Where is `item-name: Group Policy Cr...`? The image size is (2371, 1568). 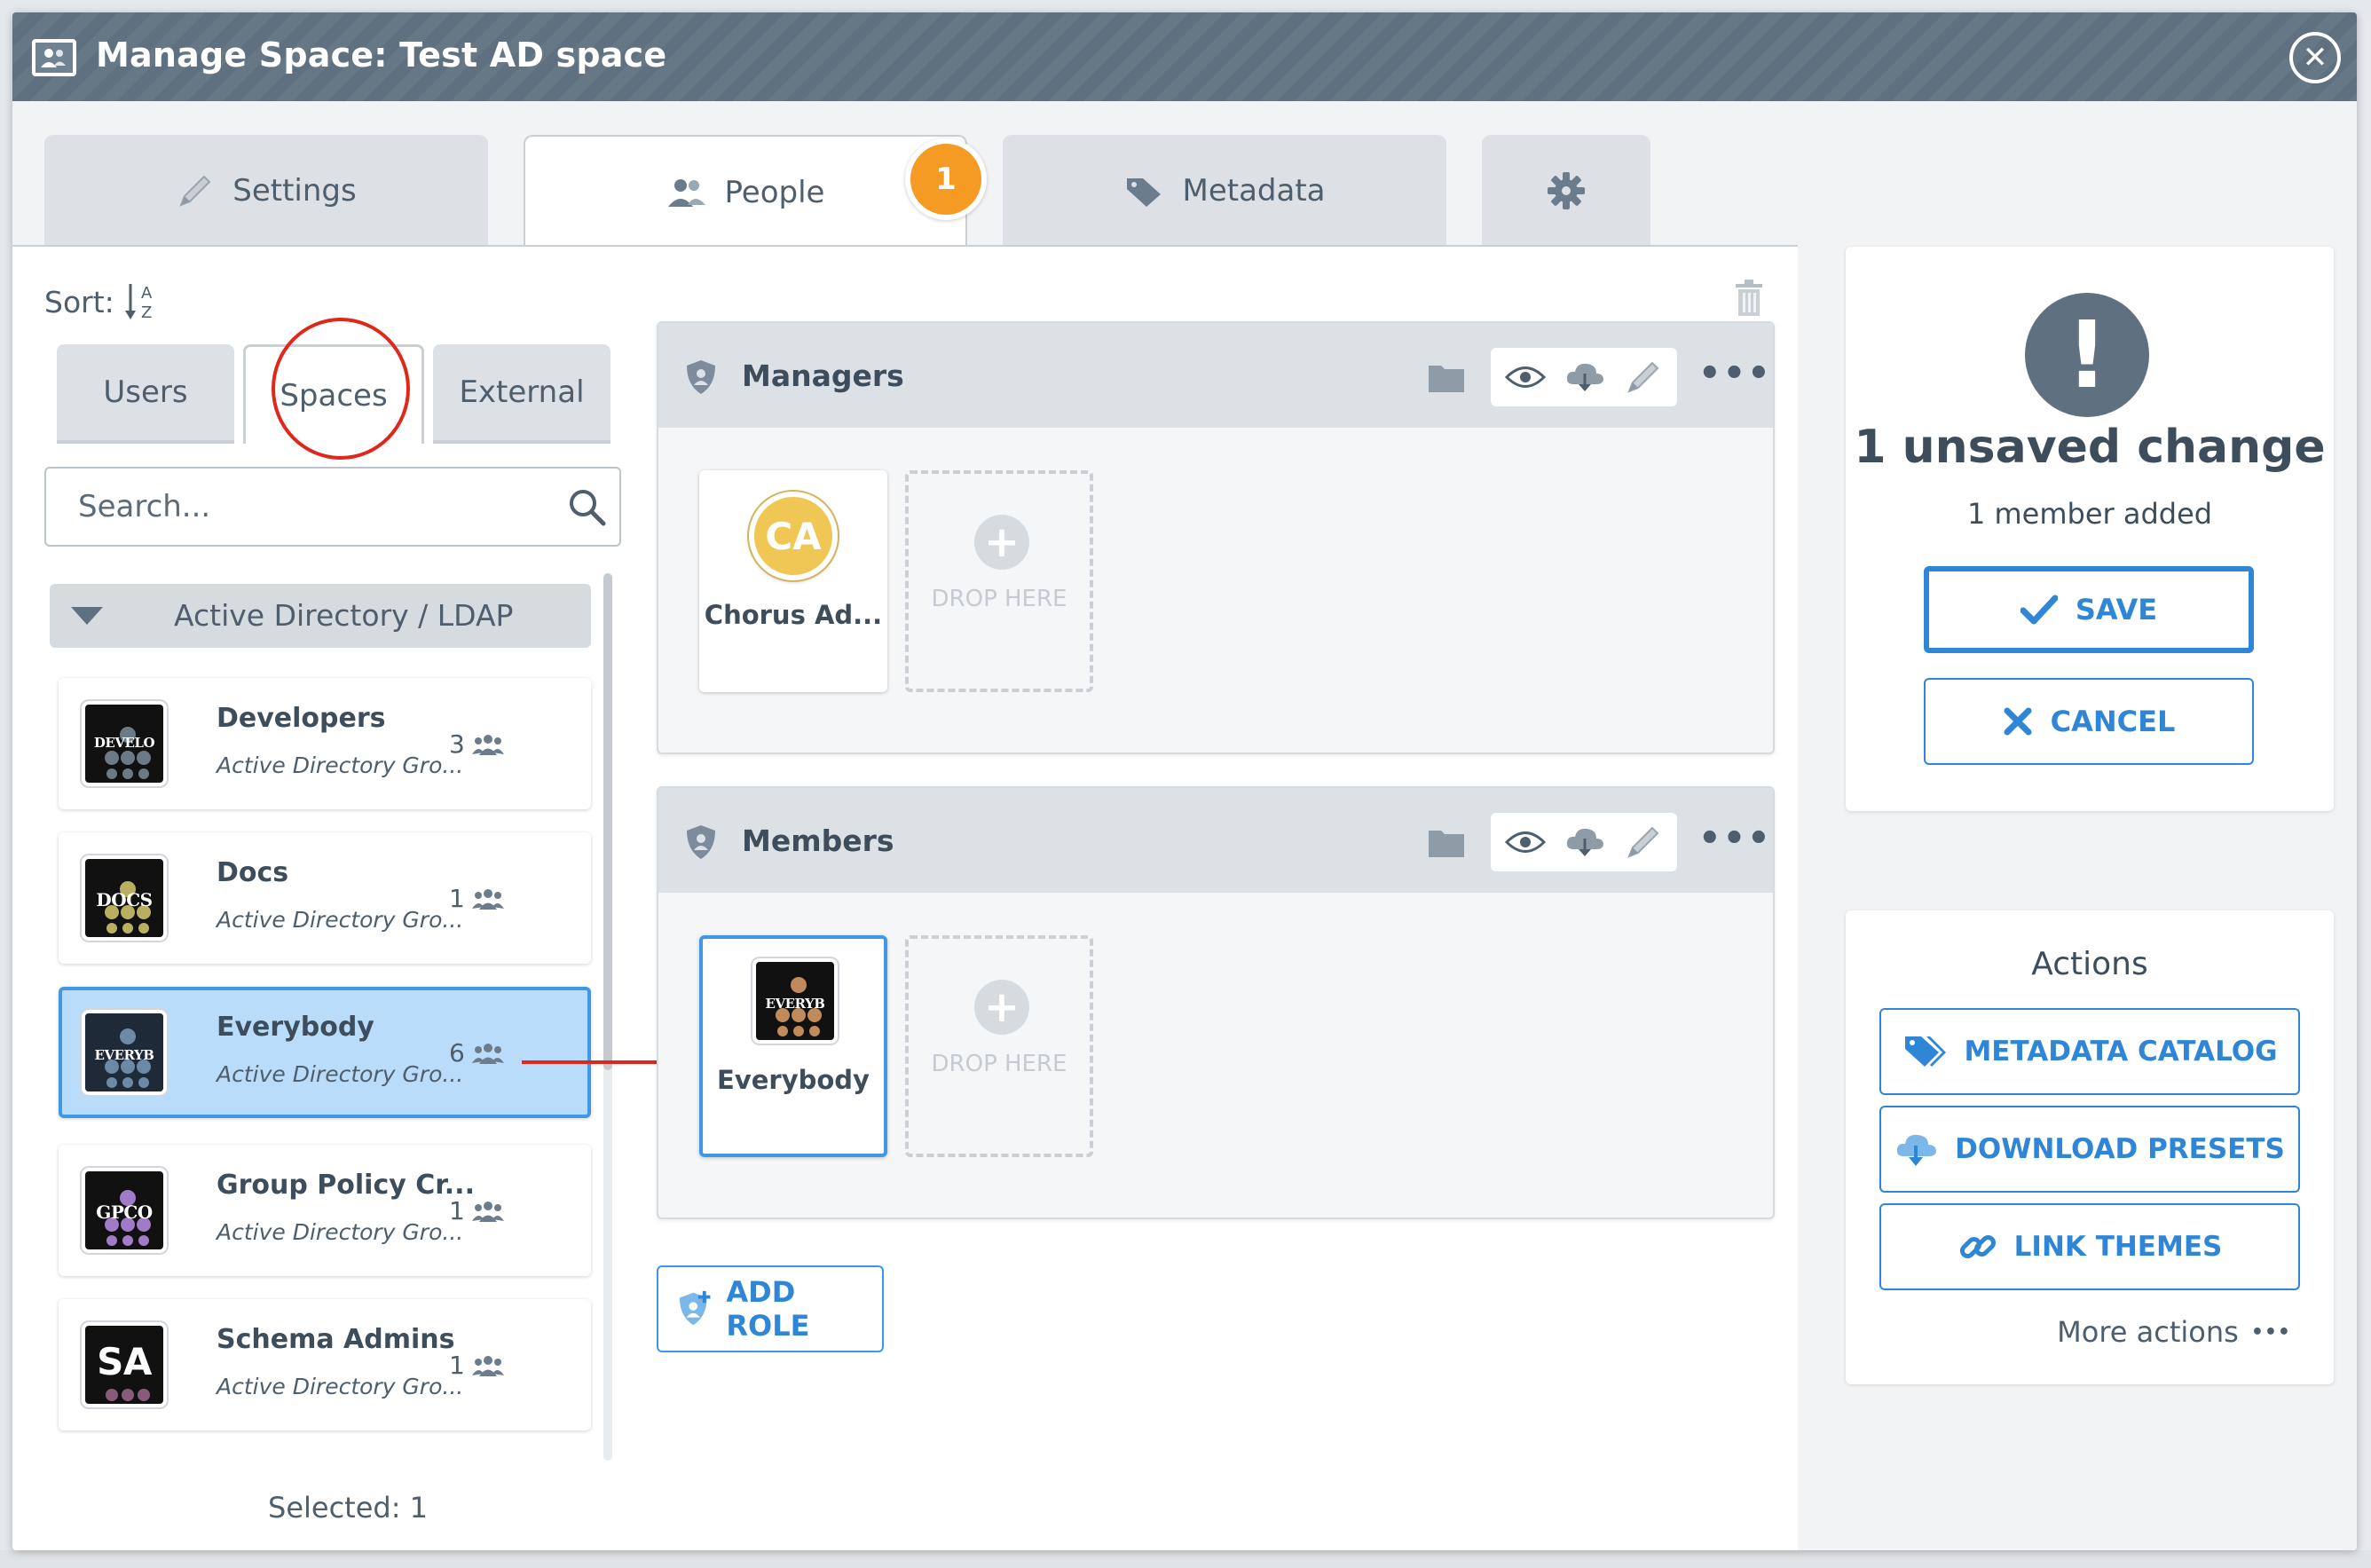 item-name: Group Policy Cr... is located at coordinates (346, 1185).